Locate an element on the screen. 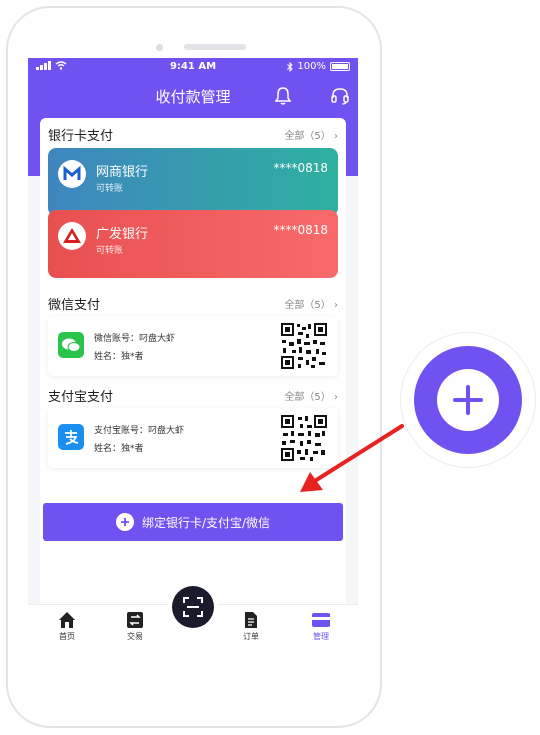  card-icon is located at coordinates (321, 620).